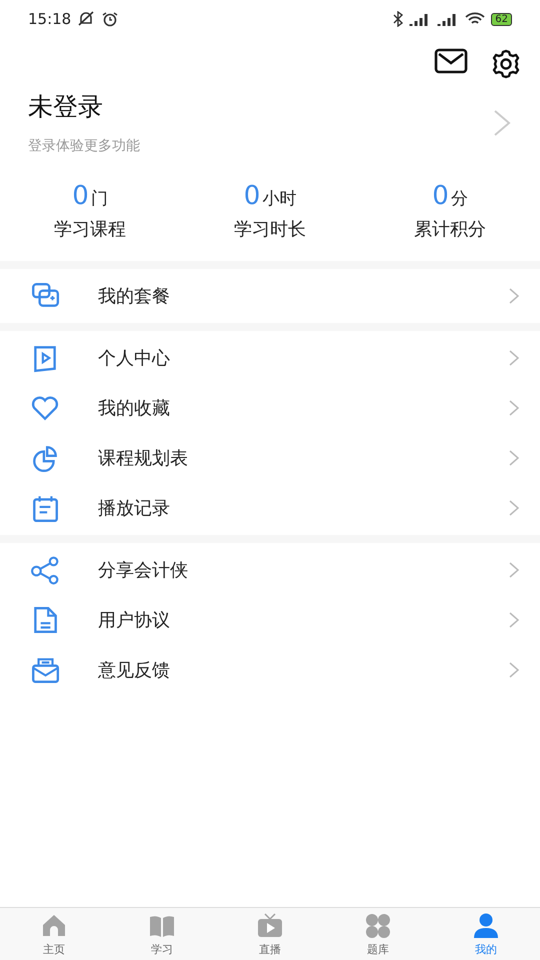  Describe the element at coordinates (506, 64) in the screenshot. I see `settings-icon` at that location.